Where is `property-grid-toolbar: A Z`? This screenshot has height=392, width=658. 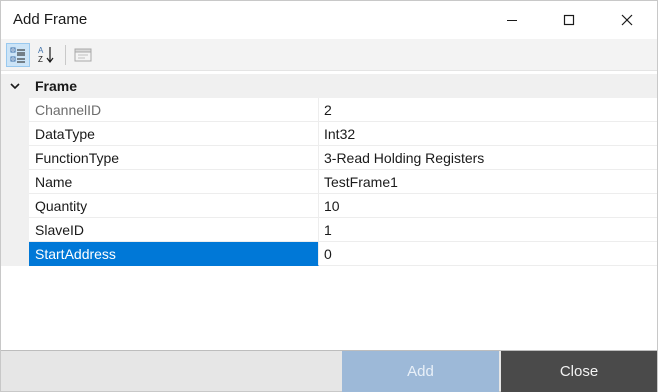
property-grid-toolbar: A Z is located at coordinates (329, 55).